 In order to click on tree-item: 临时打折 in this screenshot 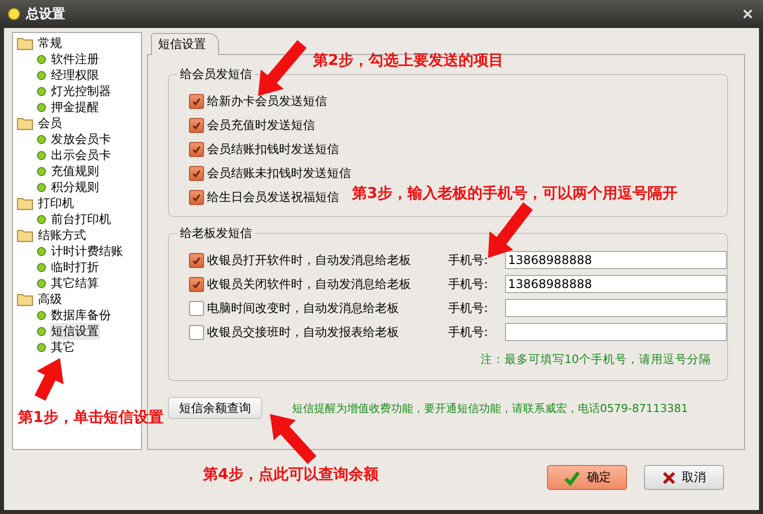, I will do `click(75, 267)`.